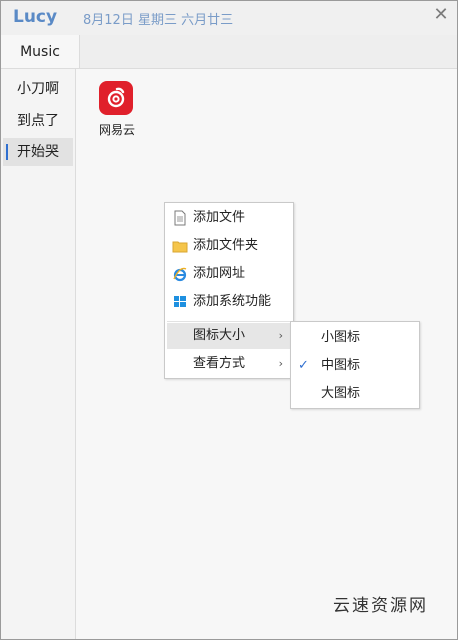  I want to click on sidebar-item-2: 开始哭, so click(38, 152).